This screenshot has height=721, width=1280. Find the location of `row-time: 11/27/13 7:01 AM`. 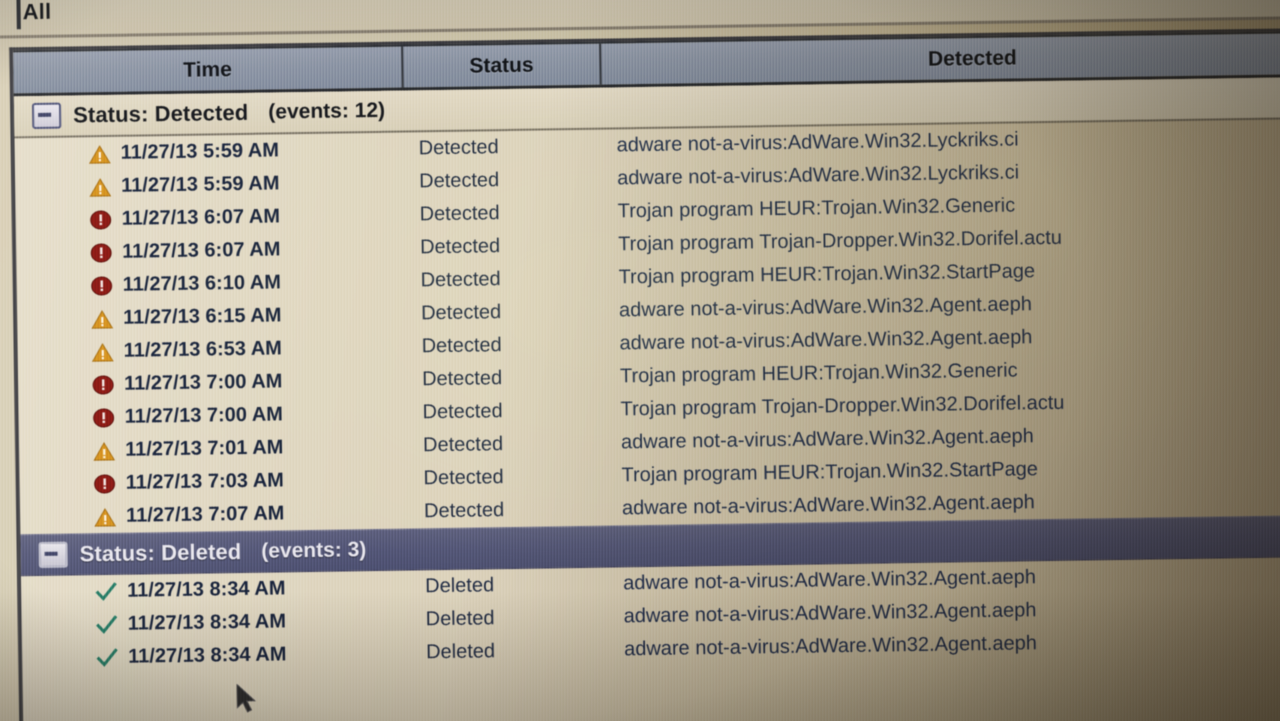

row-time: 11/27/13 7:01 AM is located at coordinates (204, 448).